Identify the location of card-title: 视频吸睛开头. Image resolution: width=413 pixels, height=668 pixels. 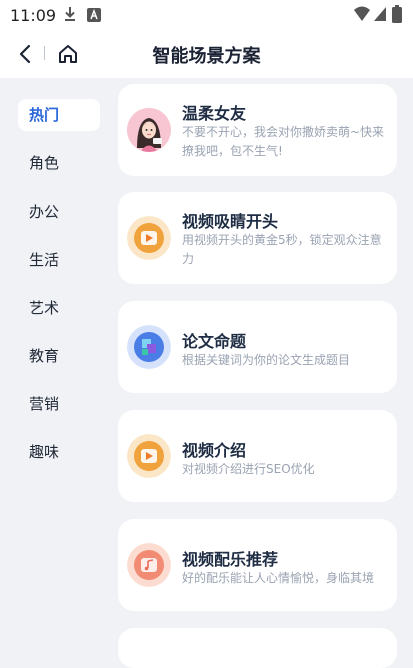
(230, 221).